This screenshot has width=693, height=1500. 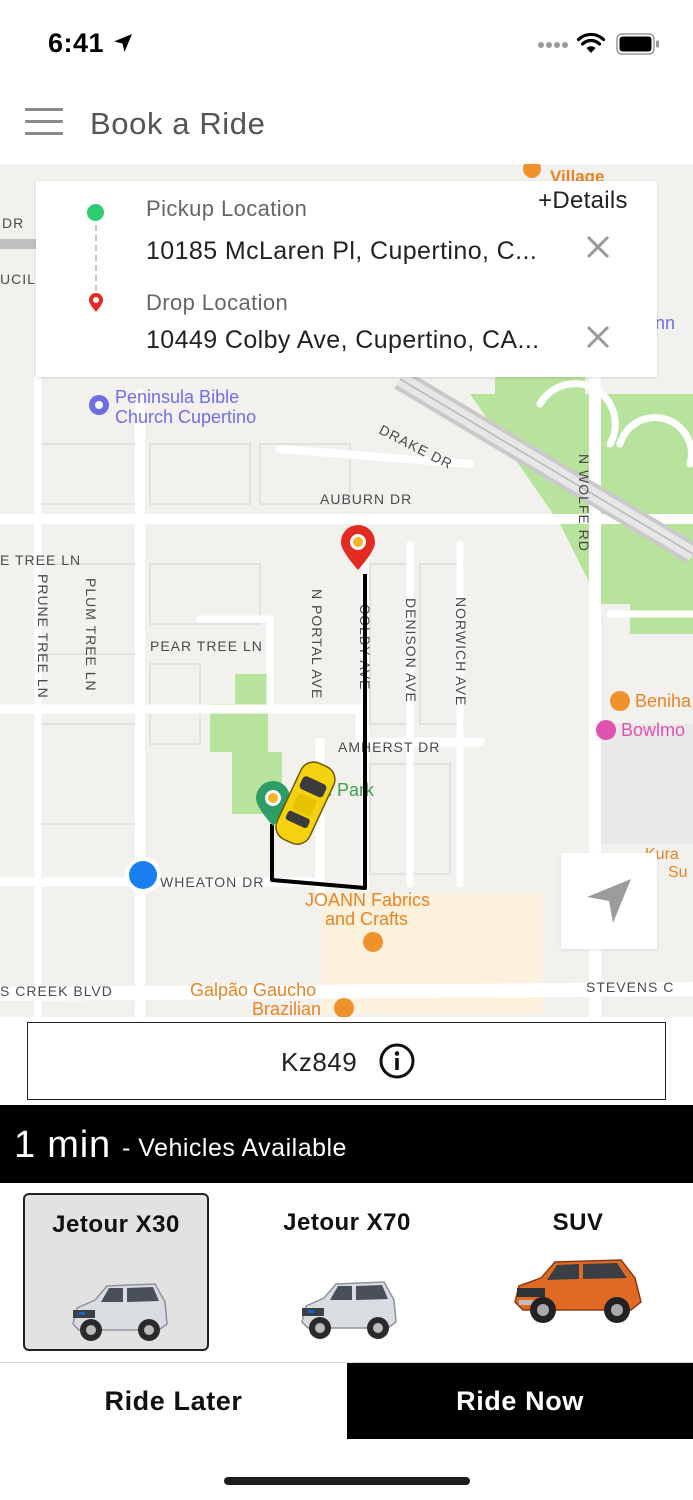 What do you see at coordinates (99, 405) in the screenshot?
I see `church-pin-center` at bounding box center [99, 405].